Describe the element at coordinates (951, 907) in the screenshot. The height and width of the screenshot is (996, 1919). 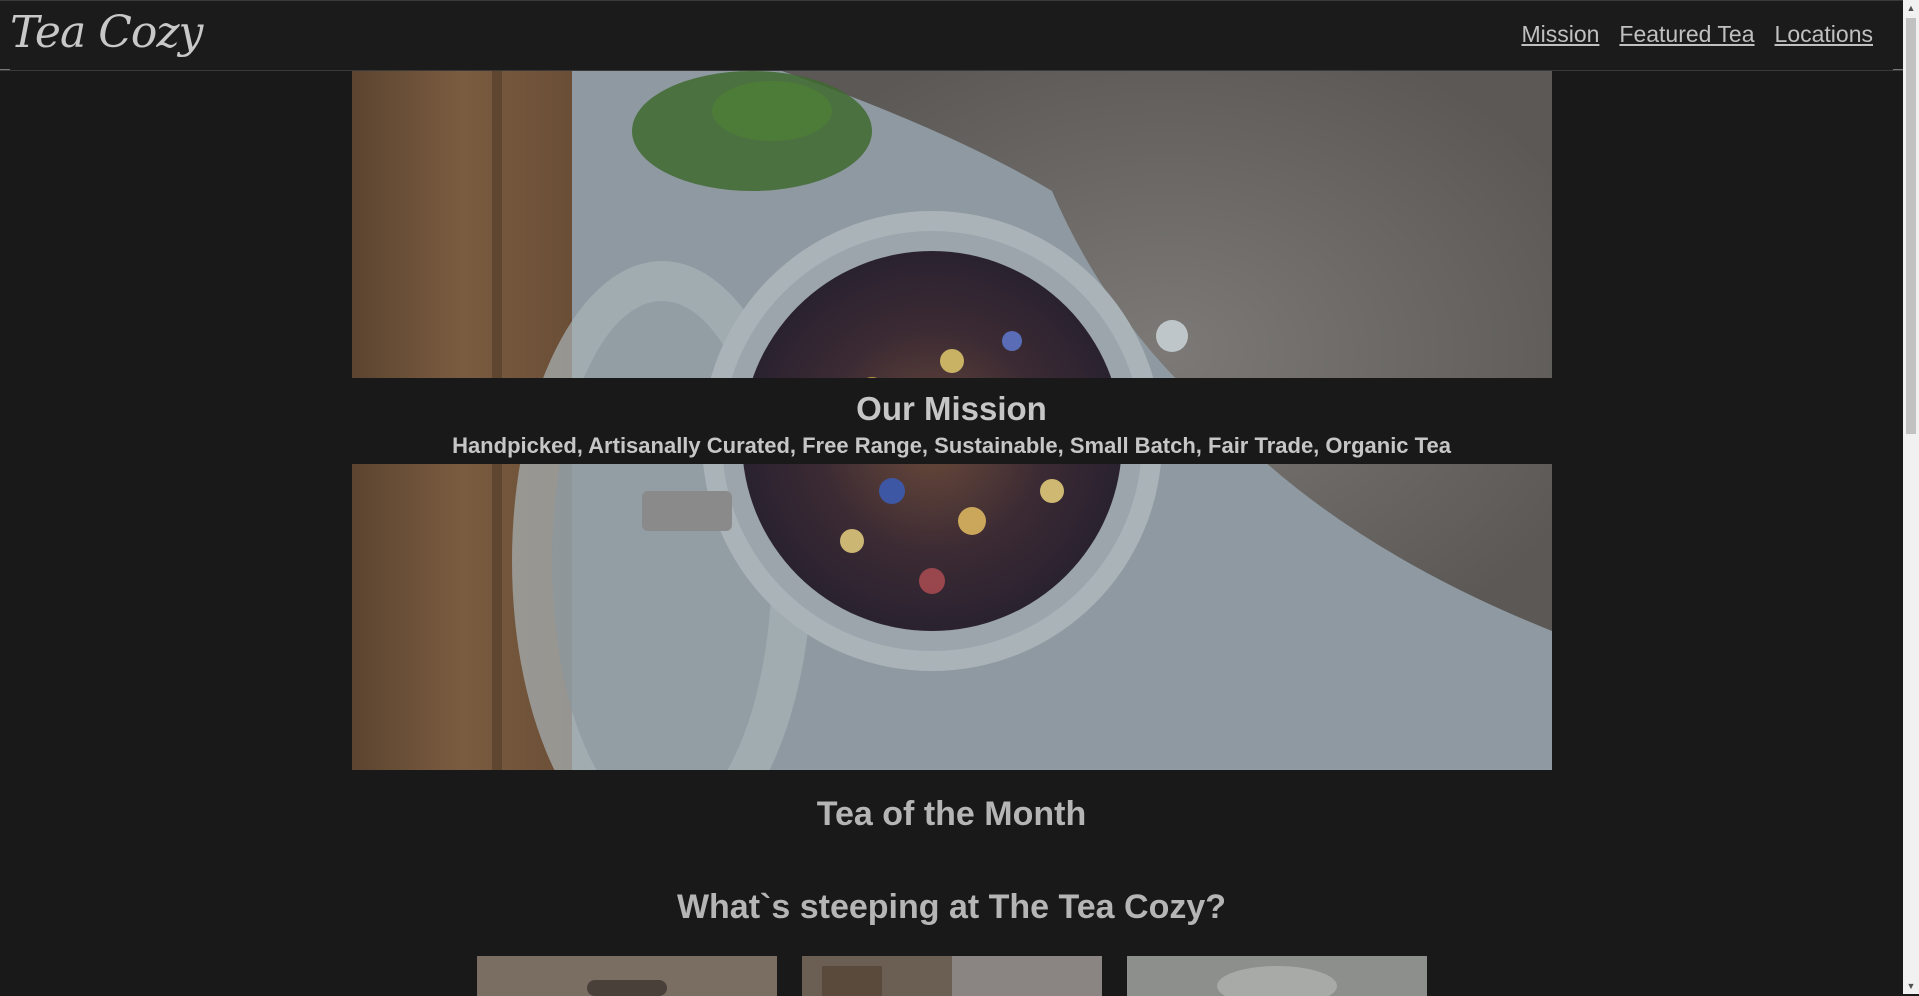
I see `steeping-heading: What`s steeping at The Tea Cozy?` at that location.